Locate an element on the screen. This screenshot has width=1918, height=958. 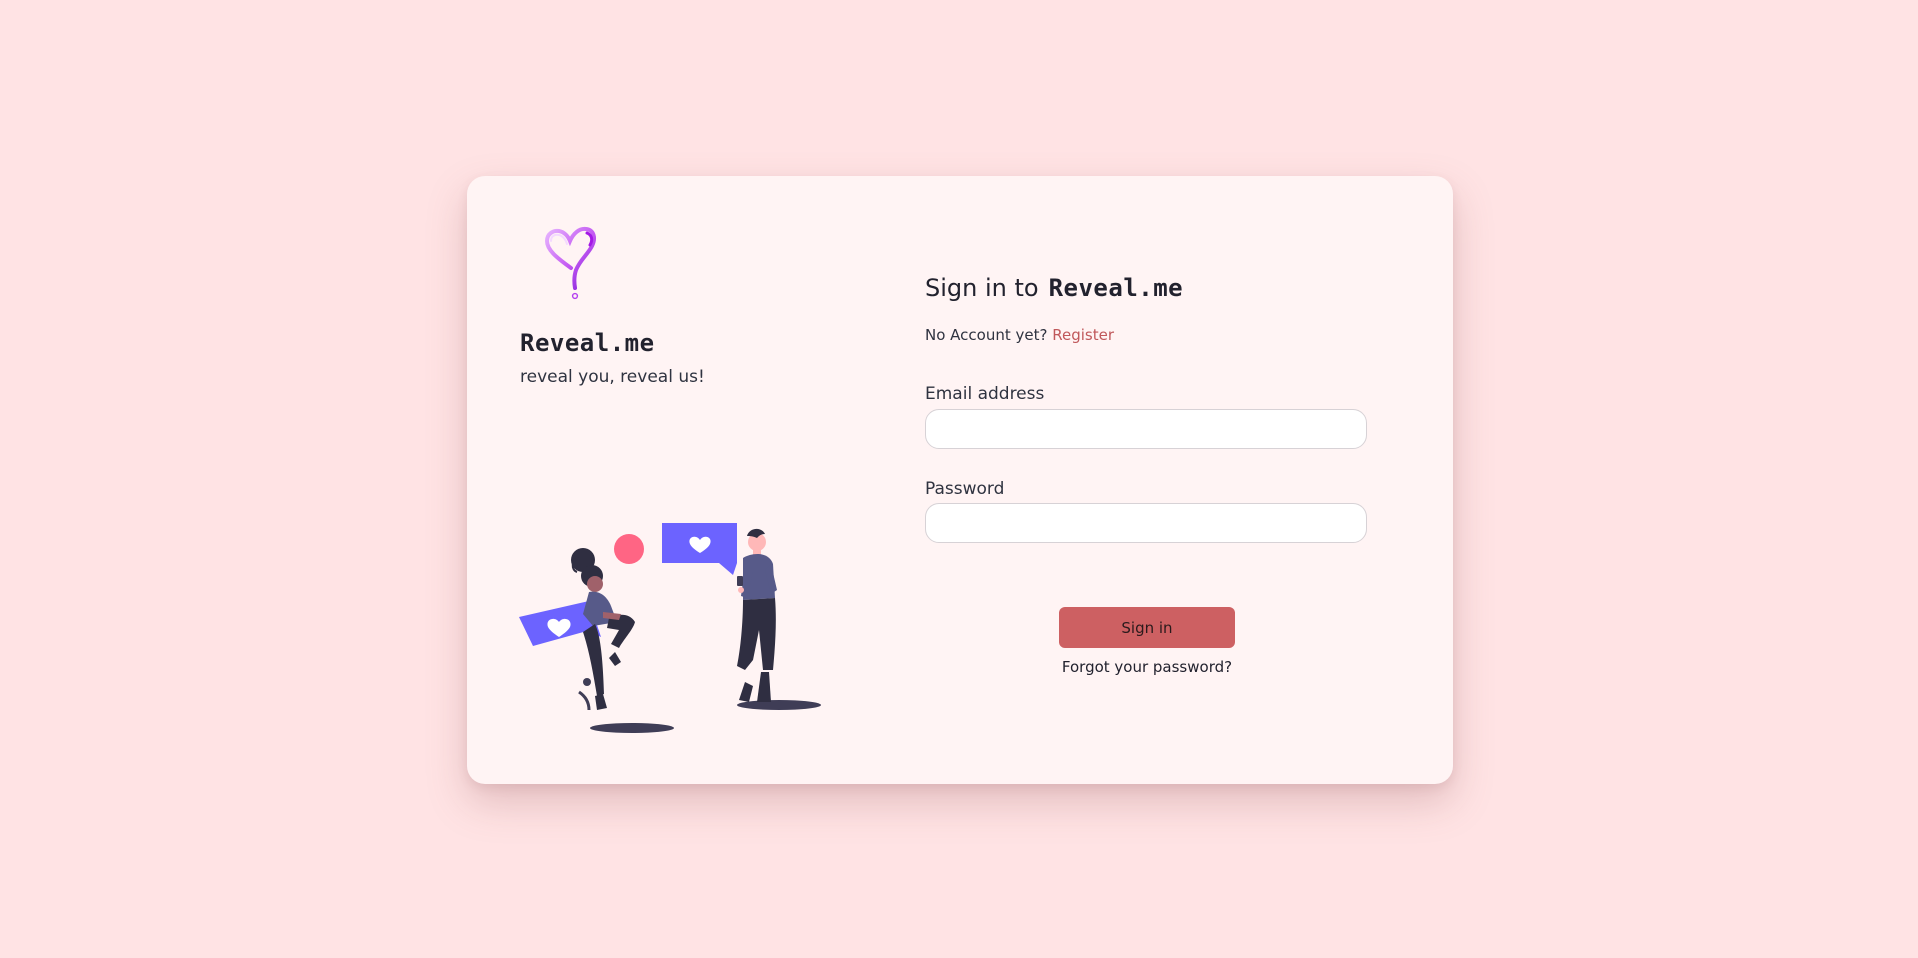
email-label: Email address is located at coordinates (985, 394).